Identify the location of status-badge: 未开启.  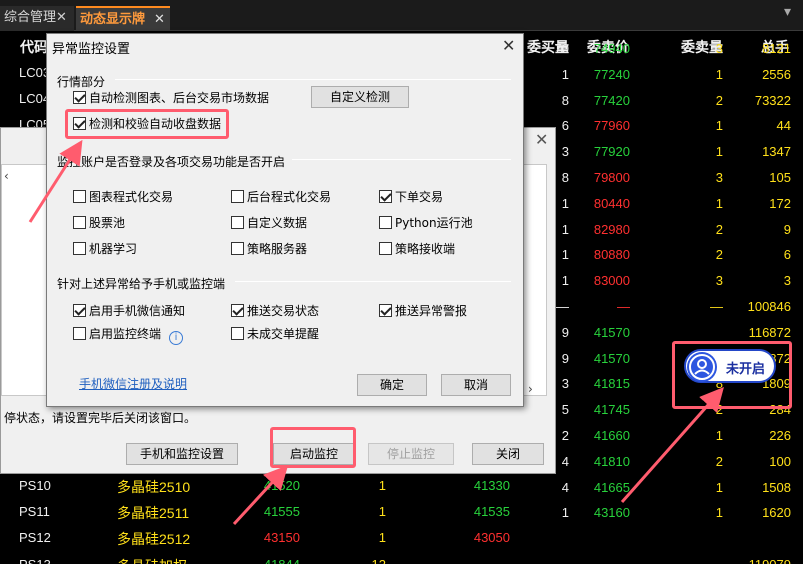
(730, 366).